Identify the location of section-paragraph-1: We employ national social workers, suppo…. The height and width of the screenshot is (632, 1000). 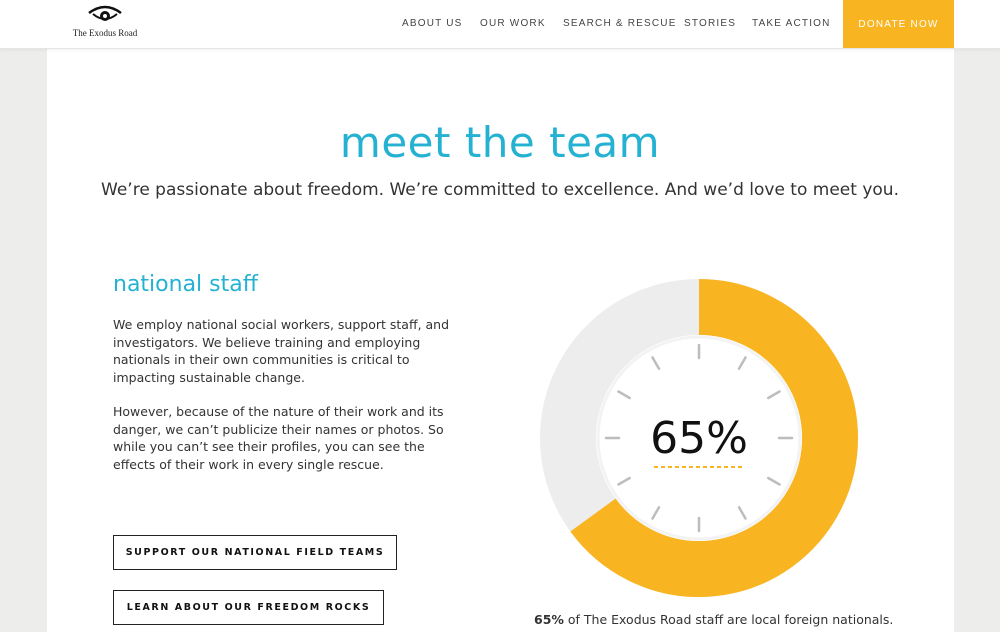
(281, 351).